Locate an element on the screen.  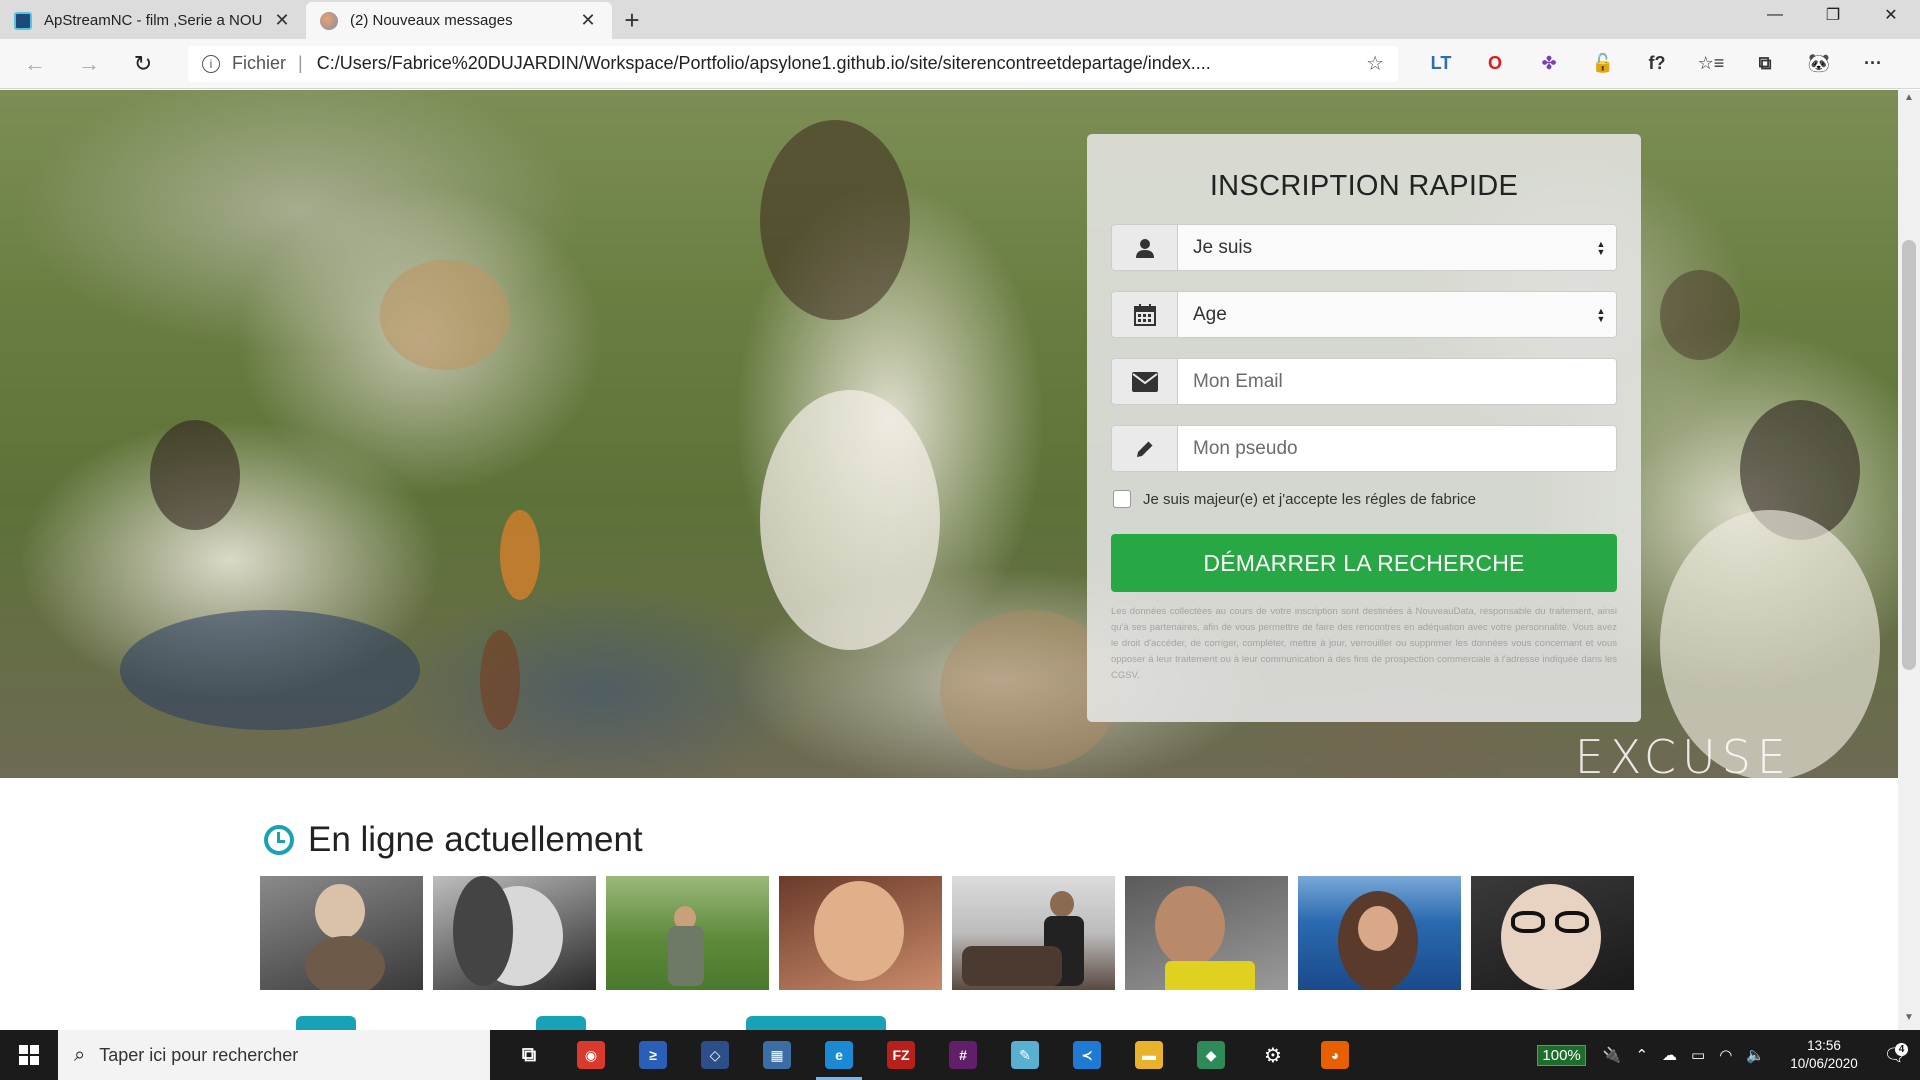
age-select-value: Age is located at coordinates (1382, 314).